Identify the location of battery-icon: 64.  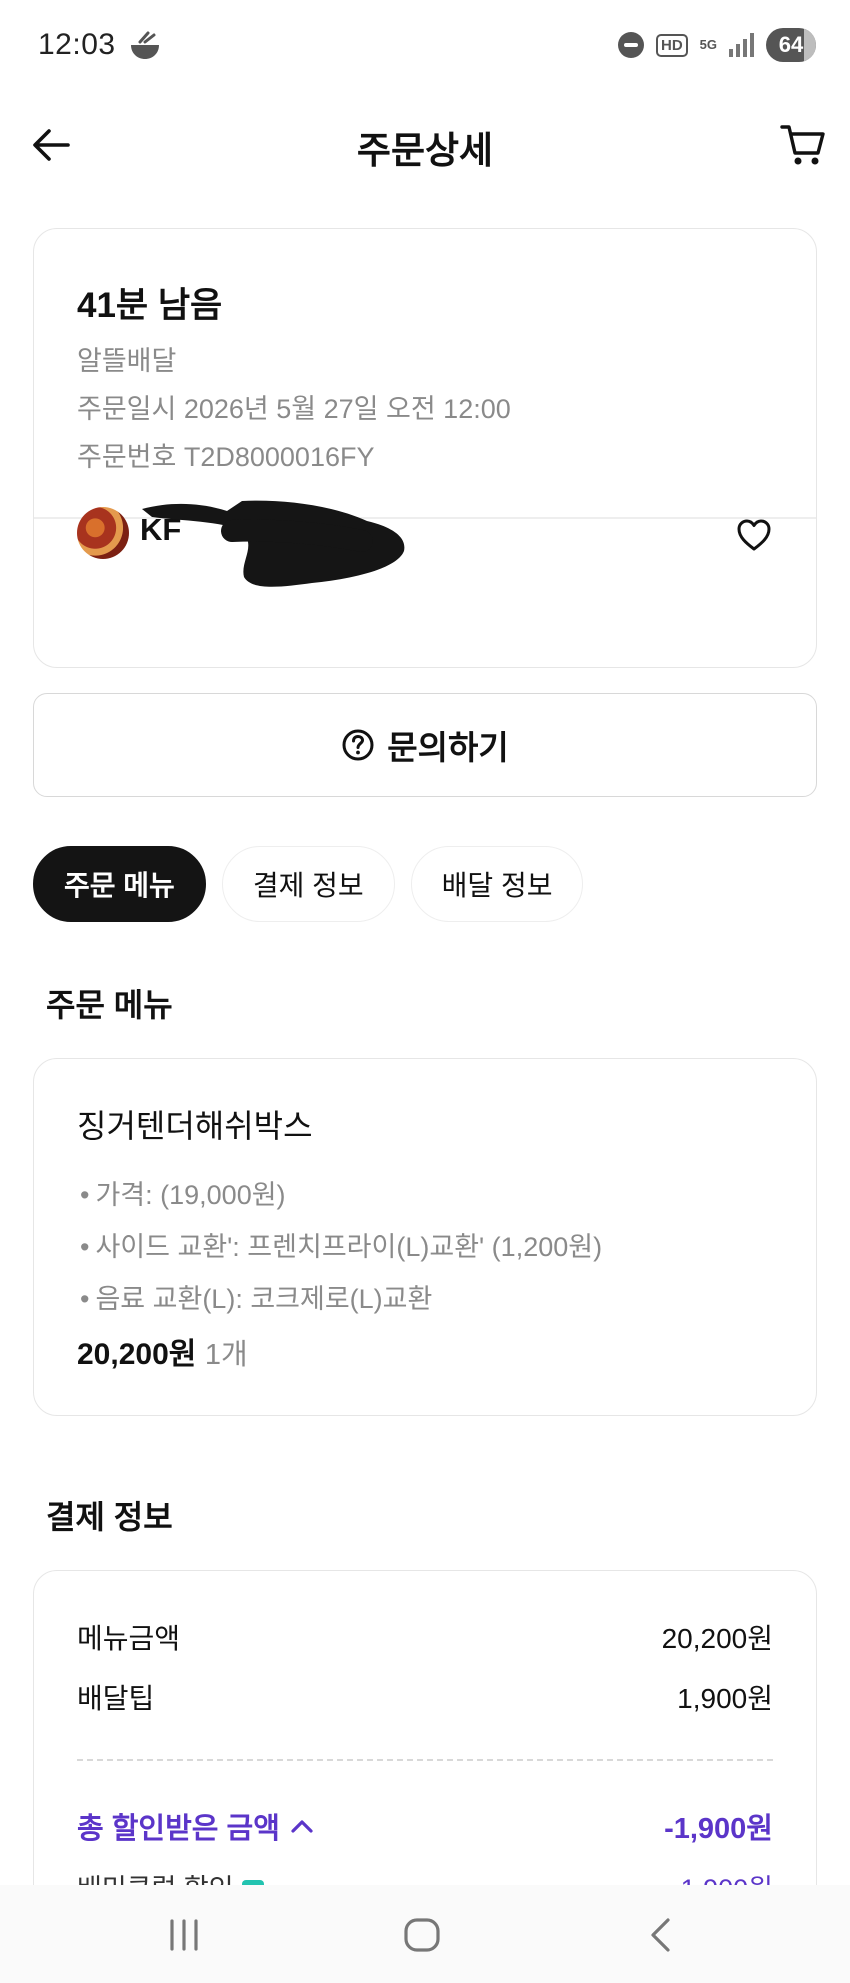
(791, 45).